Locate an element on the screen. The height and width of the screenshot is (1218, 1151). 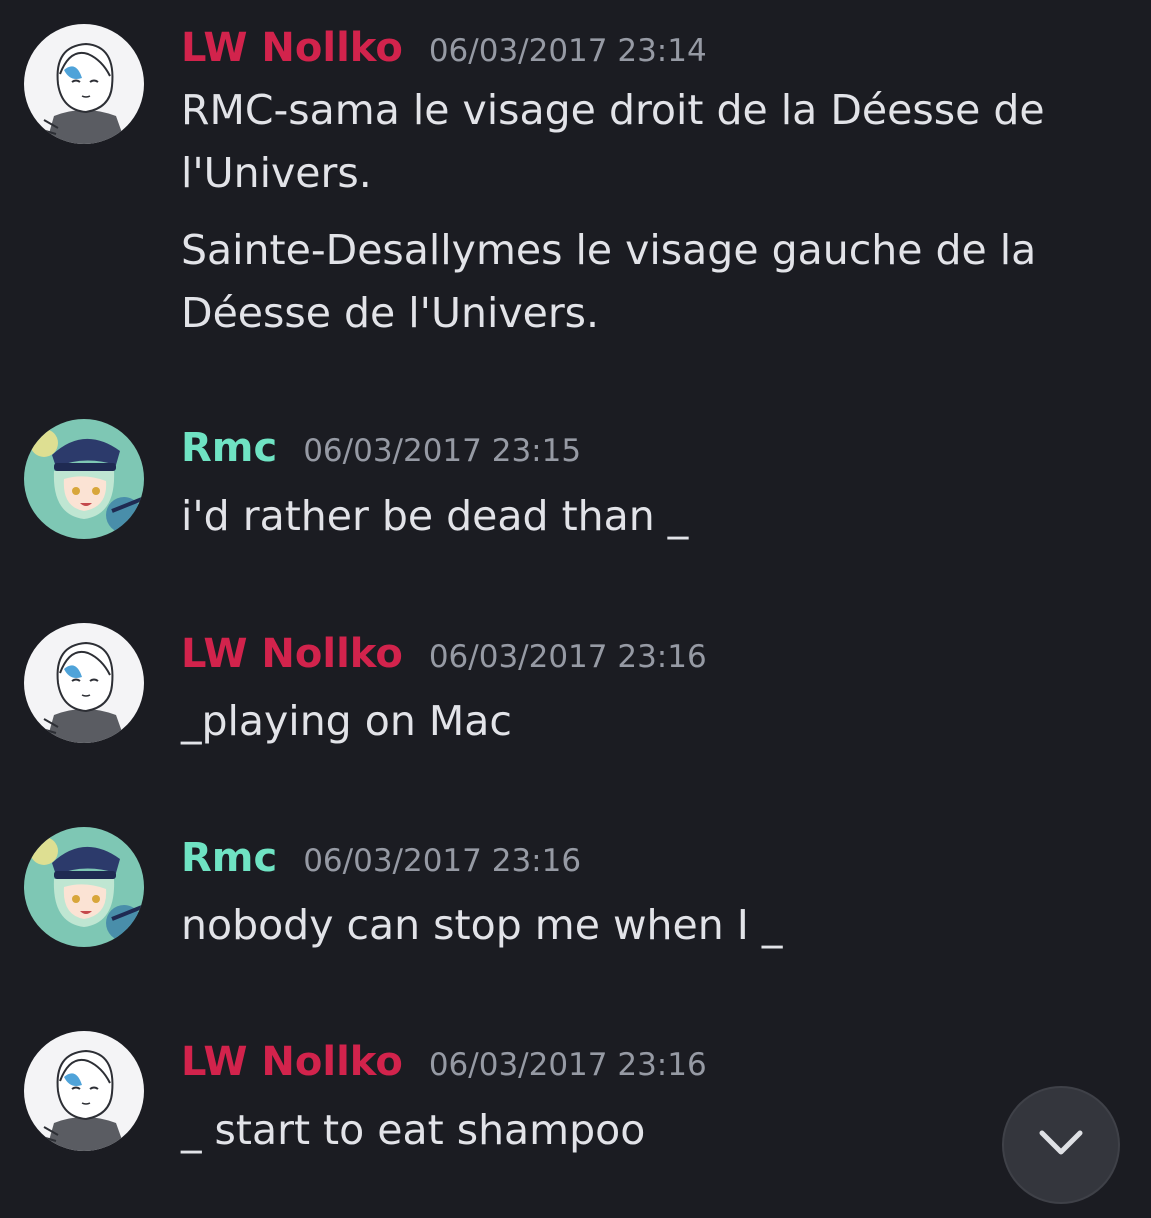
message-content: _playing on Mac is located at coordinates (631, 721).